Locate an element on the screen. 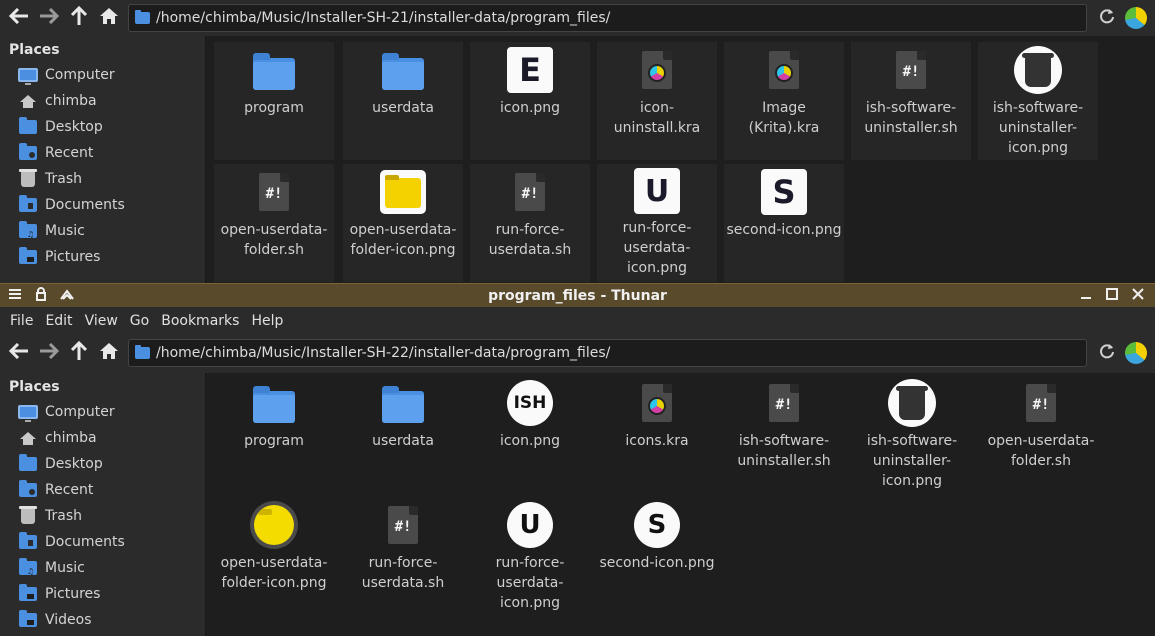 This screenshot has height=636, width=1155. reload-icon is located at coordinates (1107, 18).